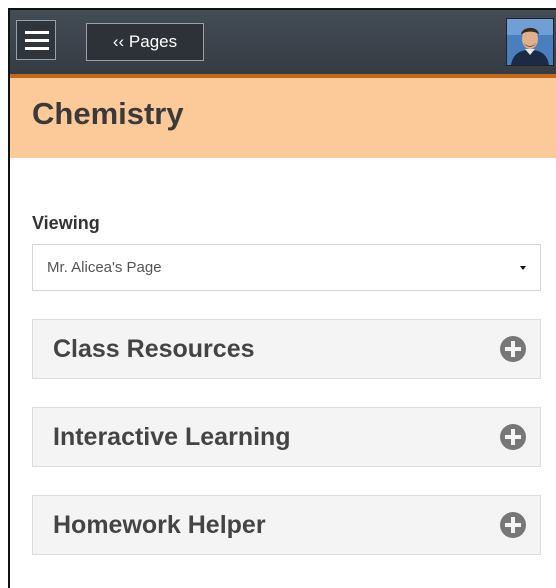 This screenshot has height=588, width=556. Describe the element at coordinates (286, 525) in the screenshot. I see `panel-homework-helper: Homework Helper` at that location.